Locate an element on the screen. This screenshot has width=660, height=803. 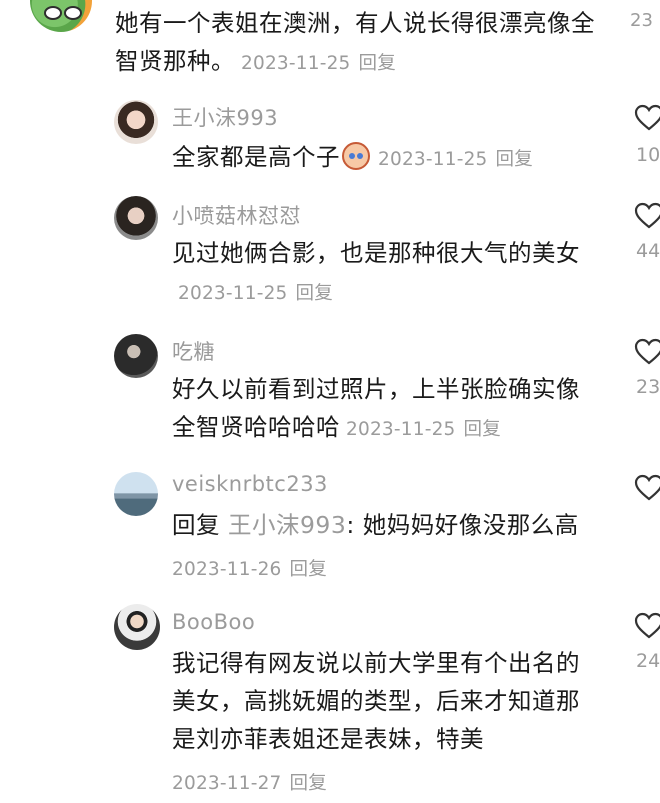
comment-date: 2023-11-27 is located at coordinates (227, 783).